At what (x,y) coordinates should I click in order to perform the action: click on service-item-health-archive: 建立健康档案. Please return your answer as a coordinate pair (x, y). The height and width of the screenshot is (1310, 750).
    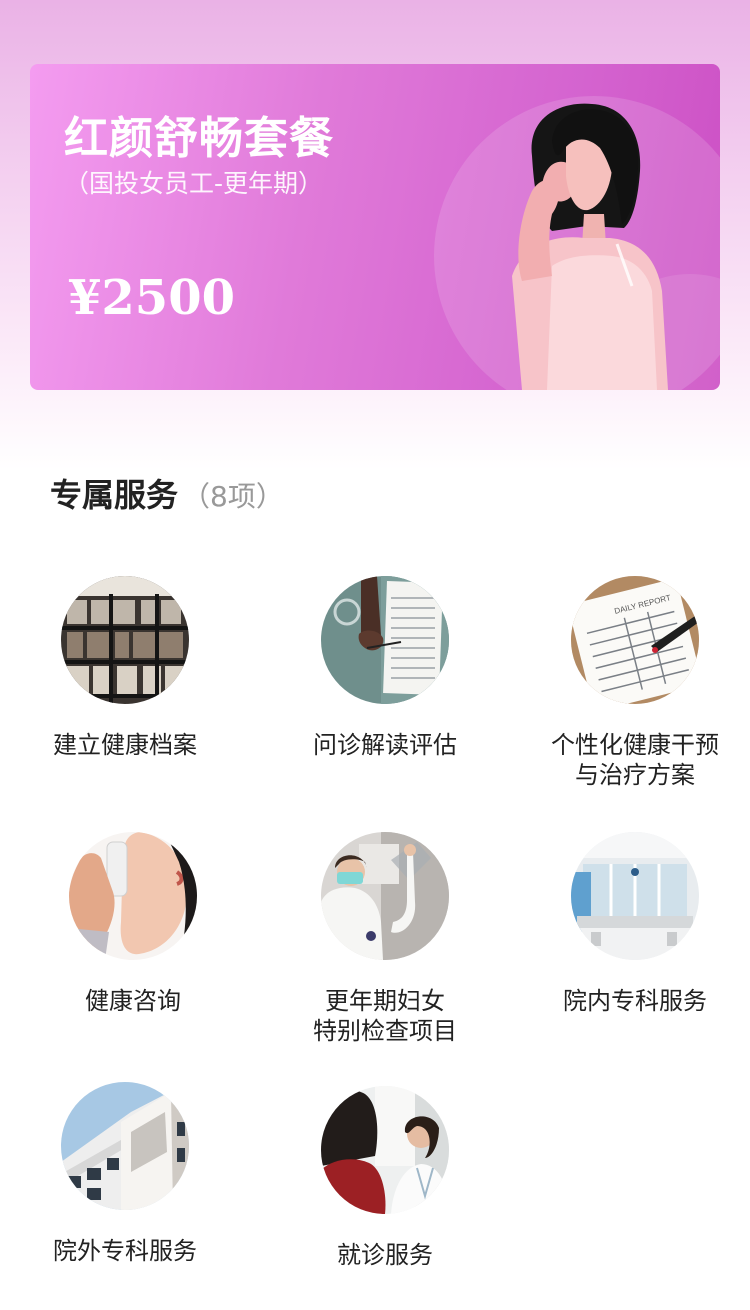
    Looking at the image, I should click on (125, 668).